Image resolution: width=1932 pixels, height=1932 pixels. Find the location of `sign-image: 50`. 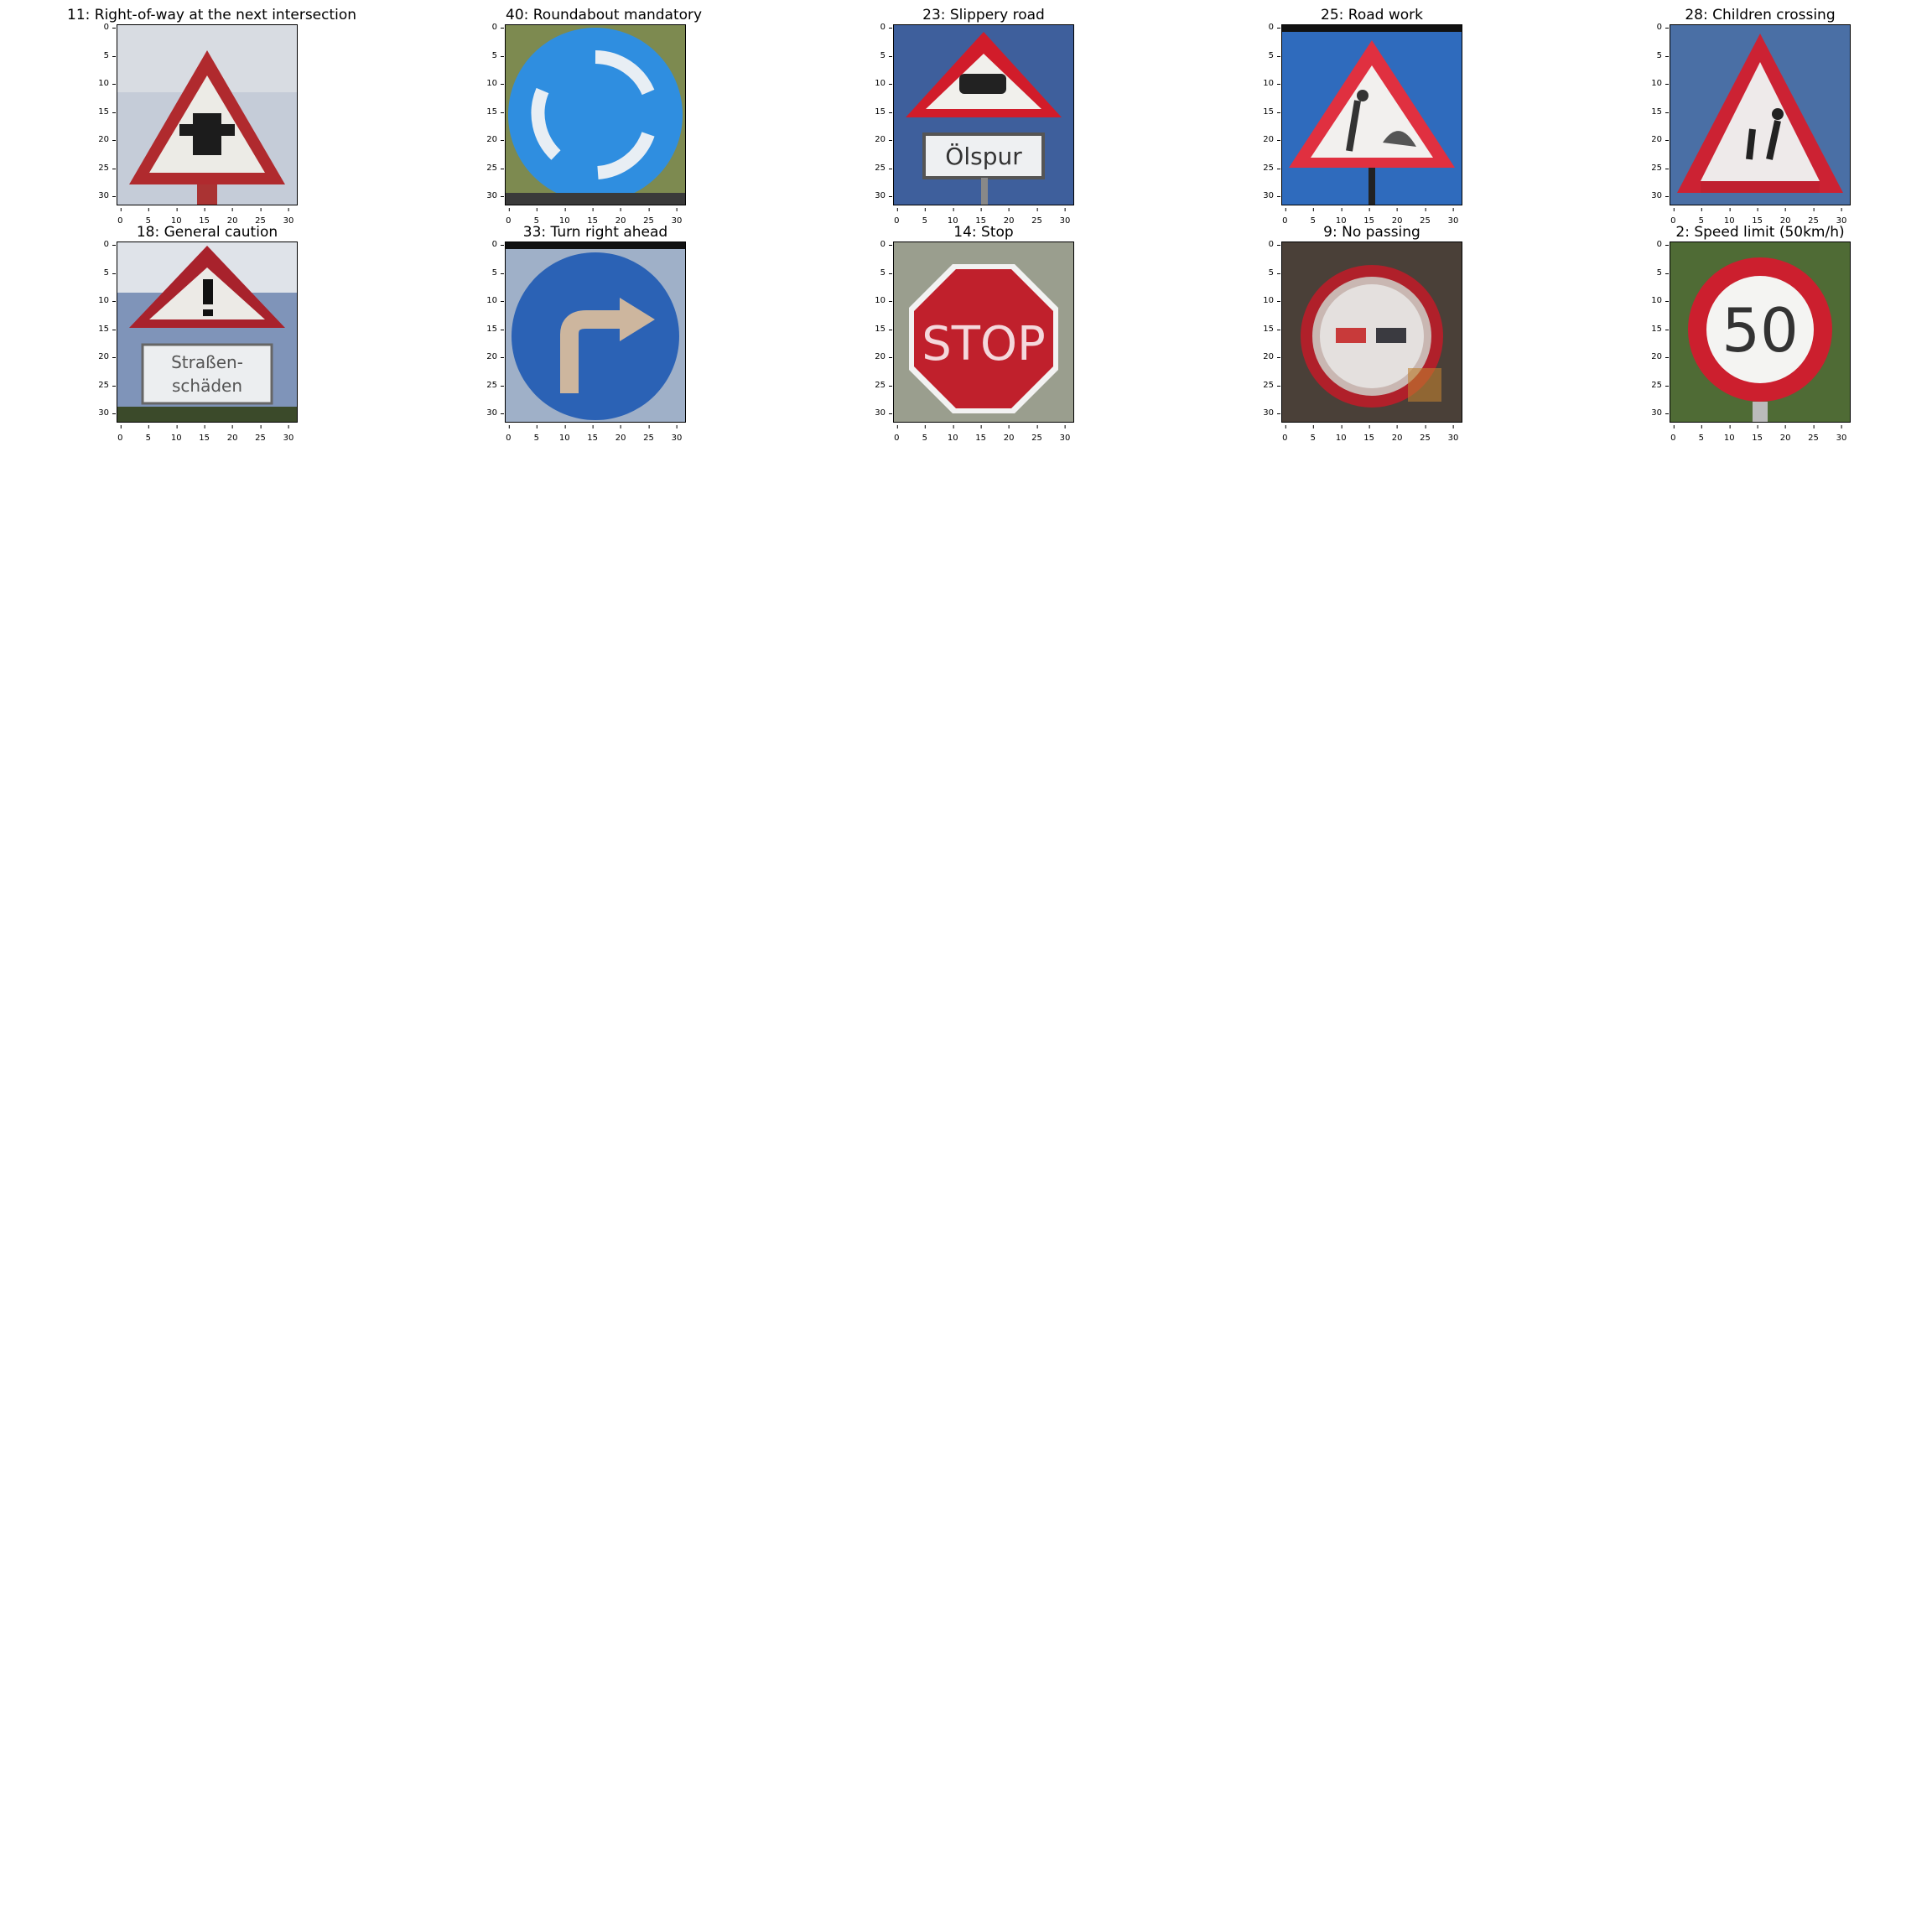

sign-image: 50 is located at coordinates (1761, 332).